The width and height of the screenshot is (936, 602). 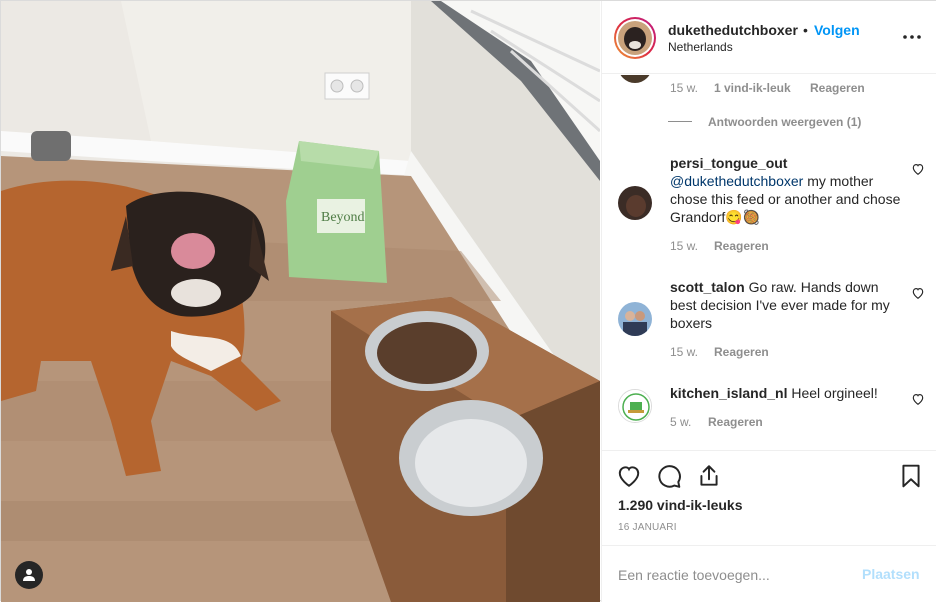 I want to click on dog-avatar-image, so click(x=635, y=38).